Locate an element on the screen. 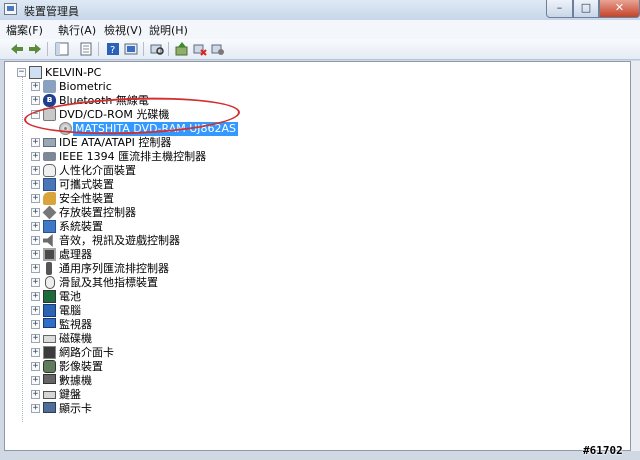  biometric-icon is located at coordinates (49, 86).